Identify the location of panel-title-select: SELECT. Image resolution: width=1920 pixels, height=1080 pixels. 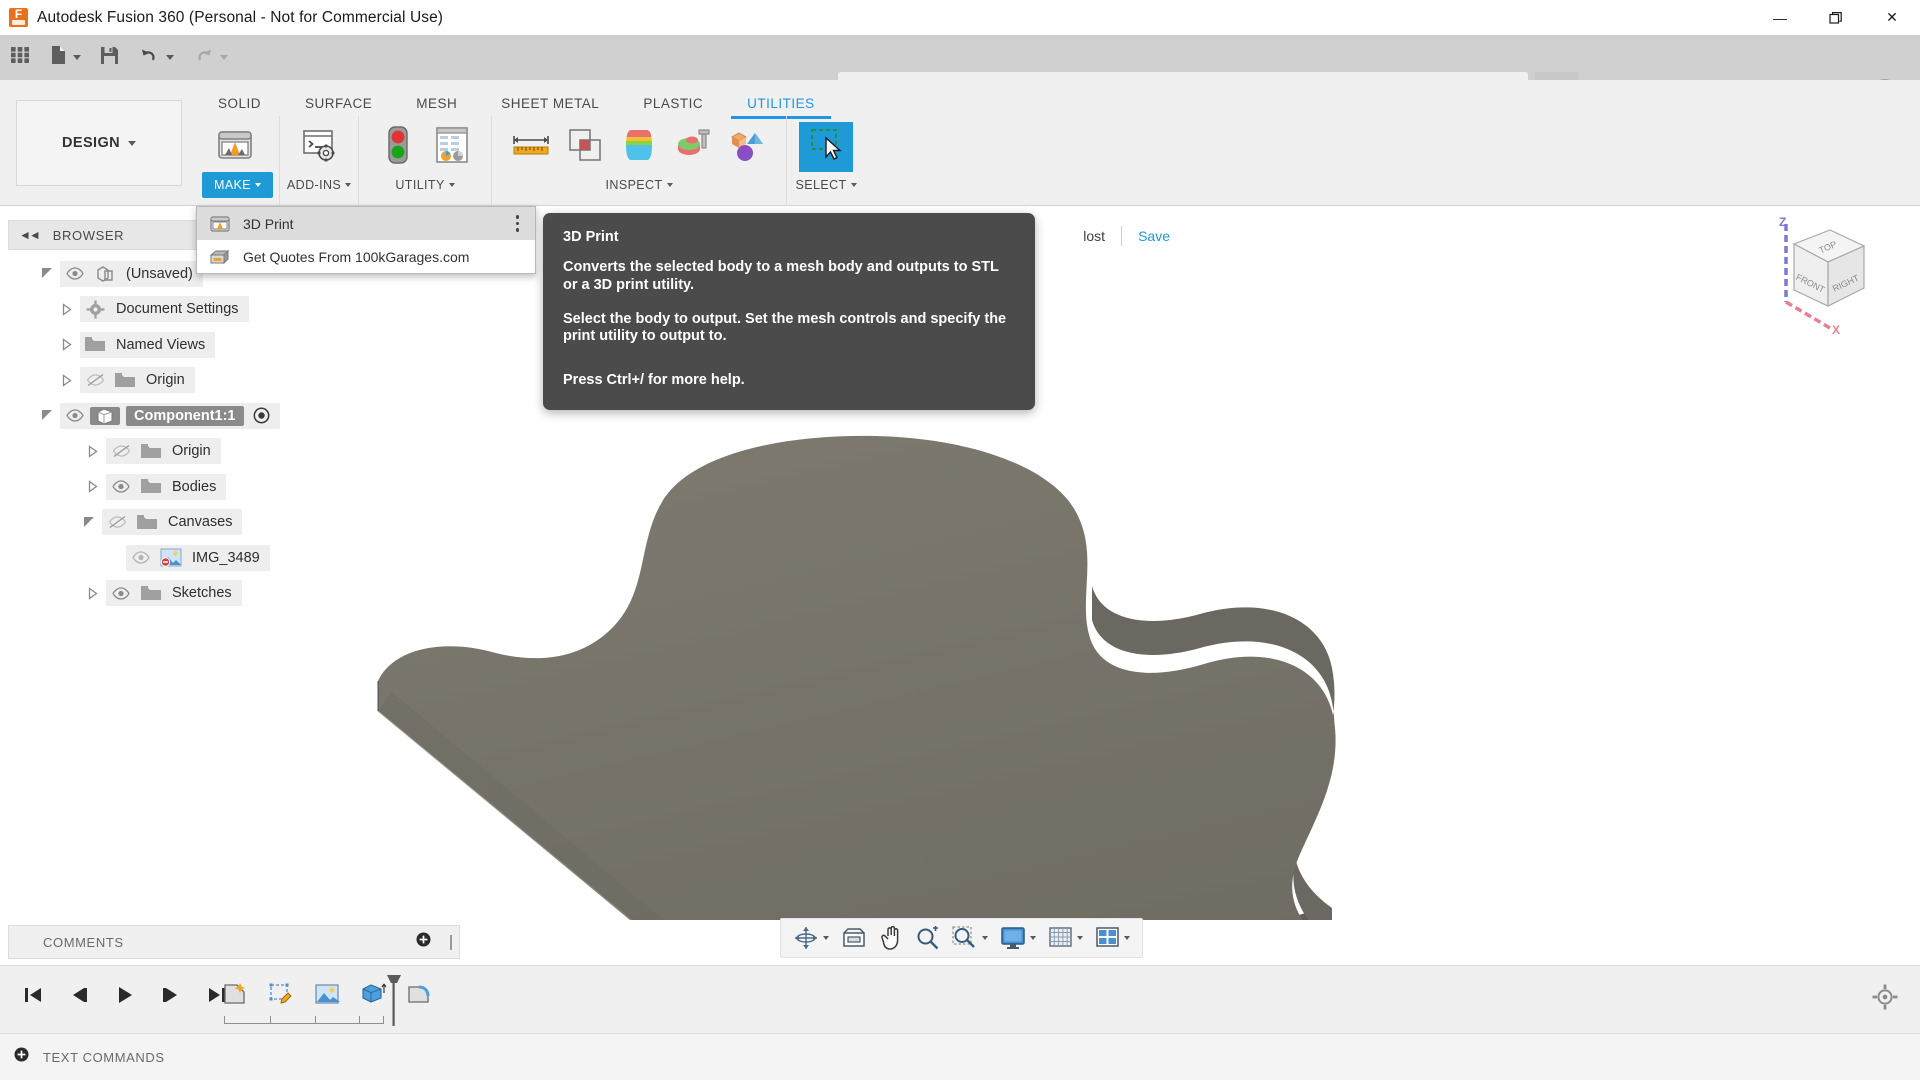
(826, 185).